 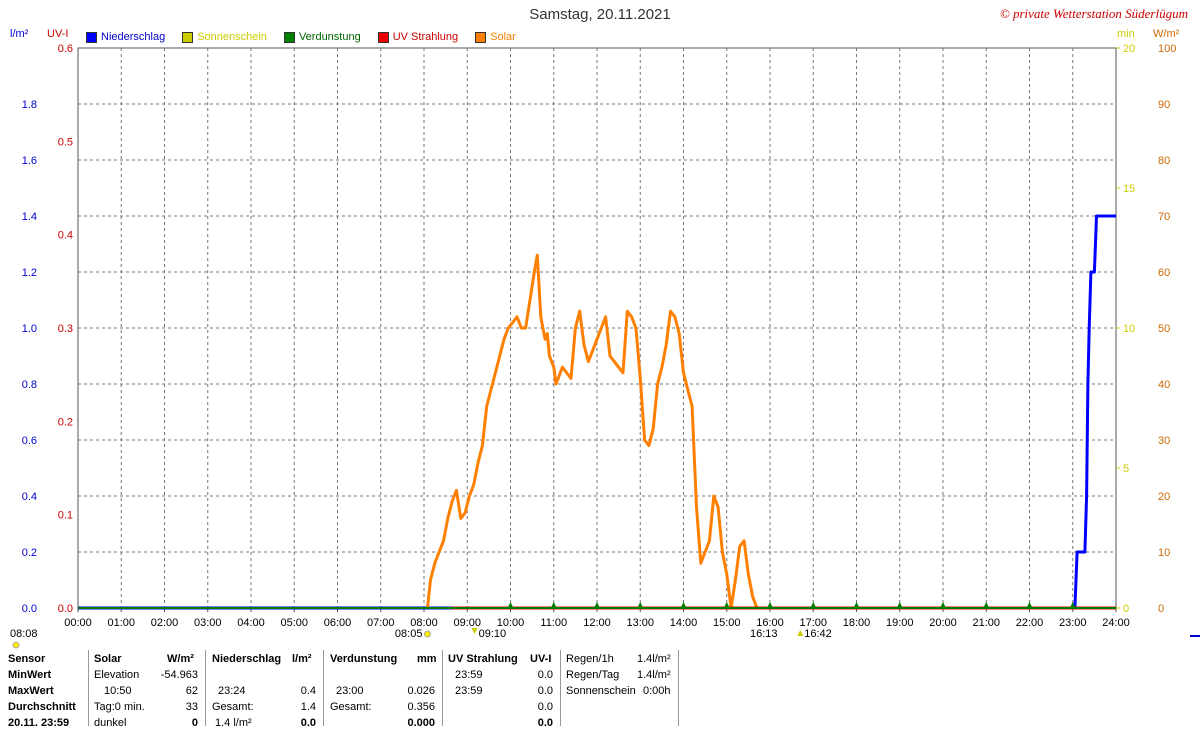 What do you see at coordinates (1164, 273) in the screenshot?
I see `y-tick-label-solar: 60` at bounding box center [1164, 273].